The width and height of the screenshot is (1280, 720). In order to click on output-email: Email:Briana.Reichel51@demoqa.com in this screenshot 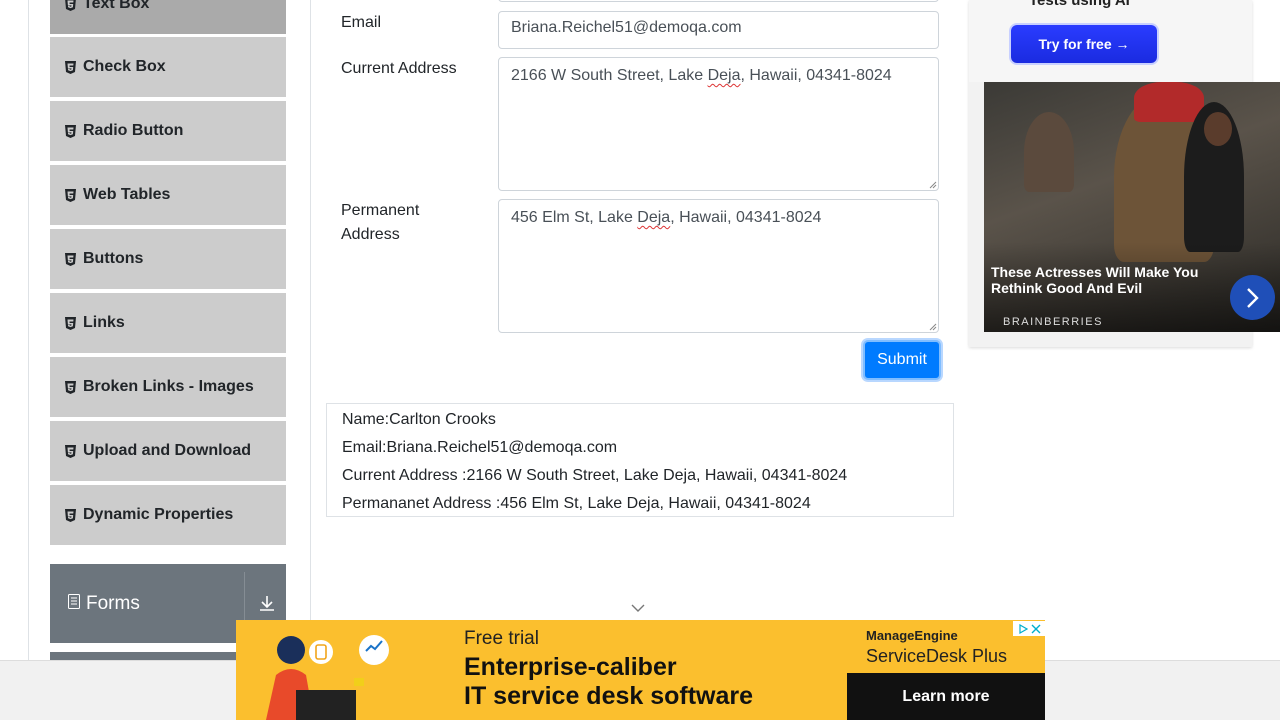, I will do `click(480, 447)`.